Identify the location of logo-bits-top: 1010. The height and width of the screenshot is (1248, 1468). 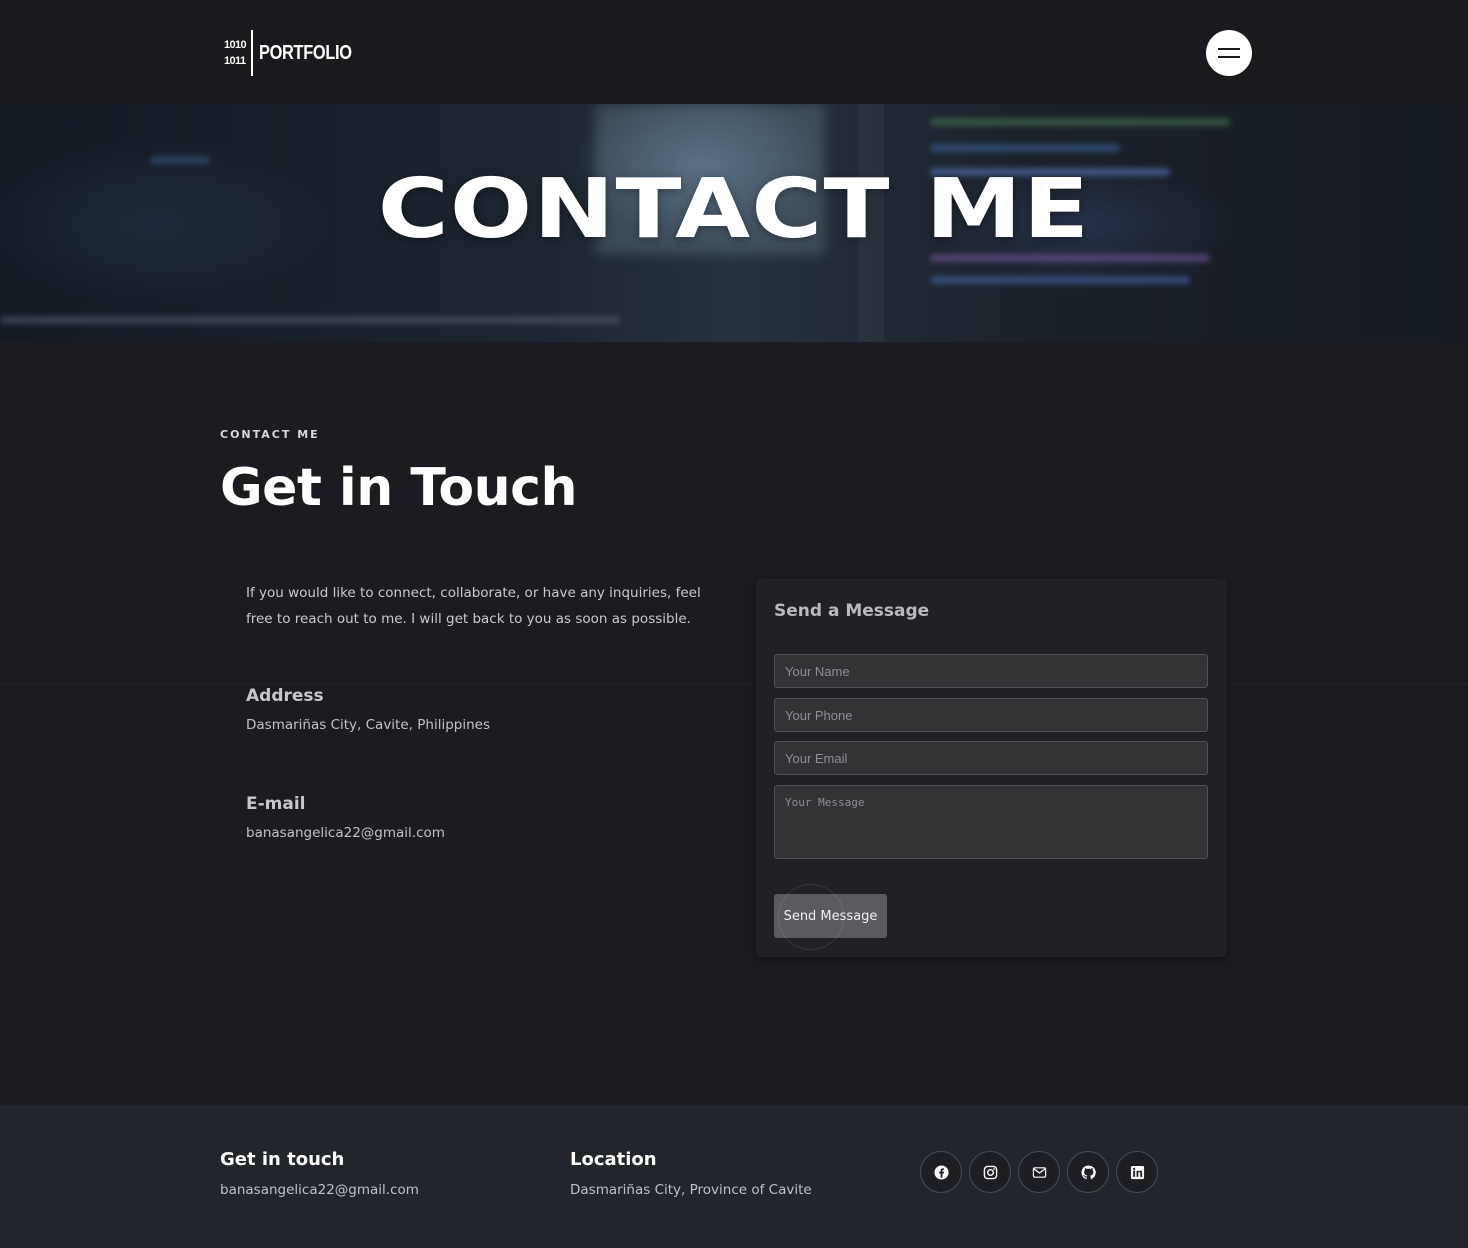
(235, 45).